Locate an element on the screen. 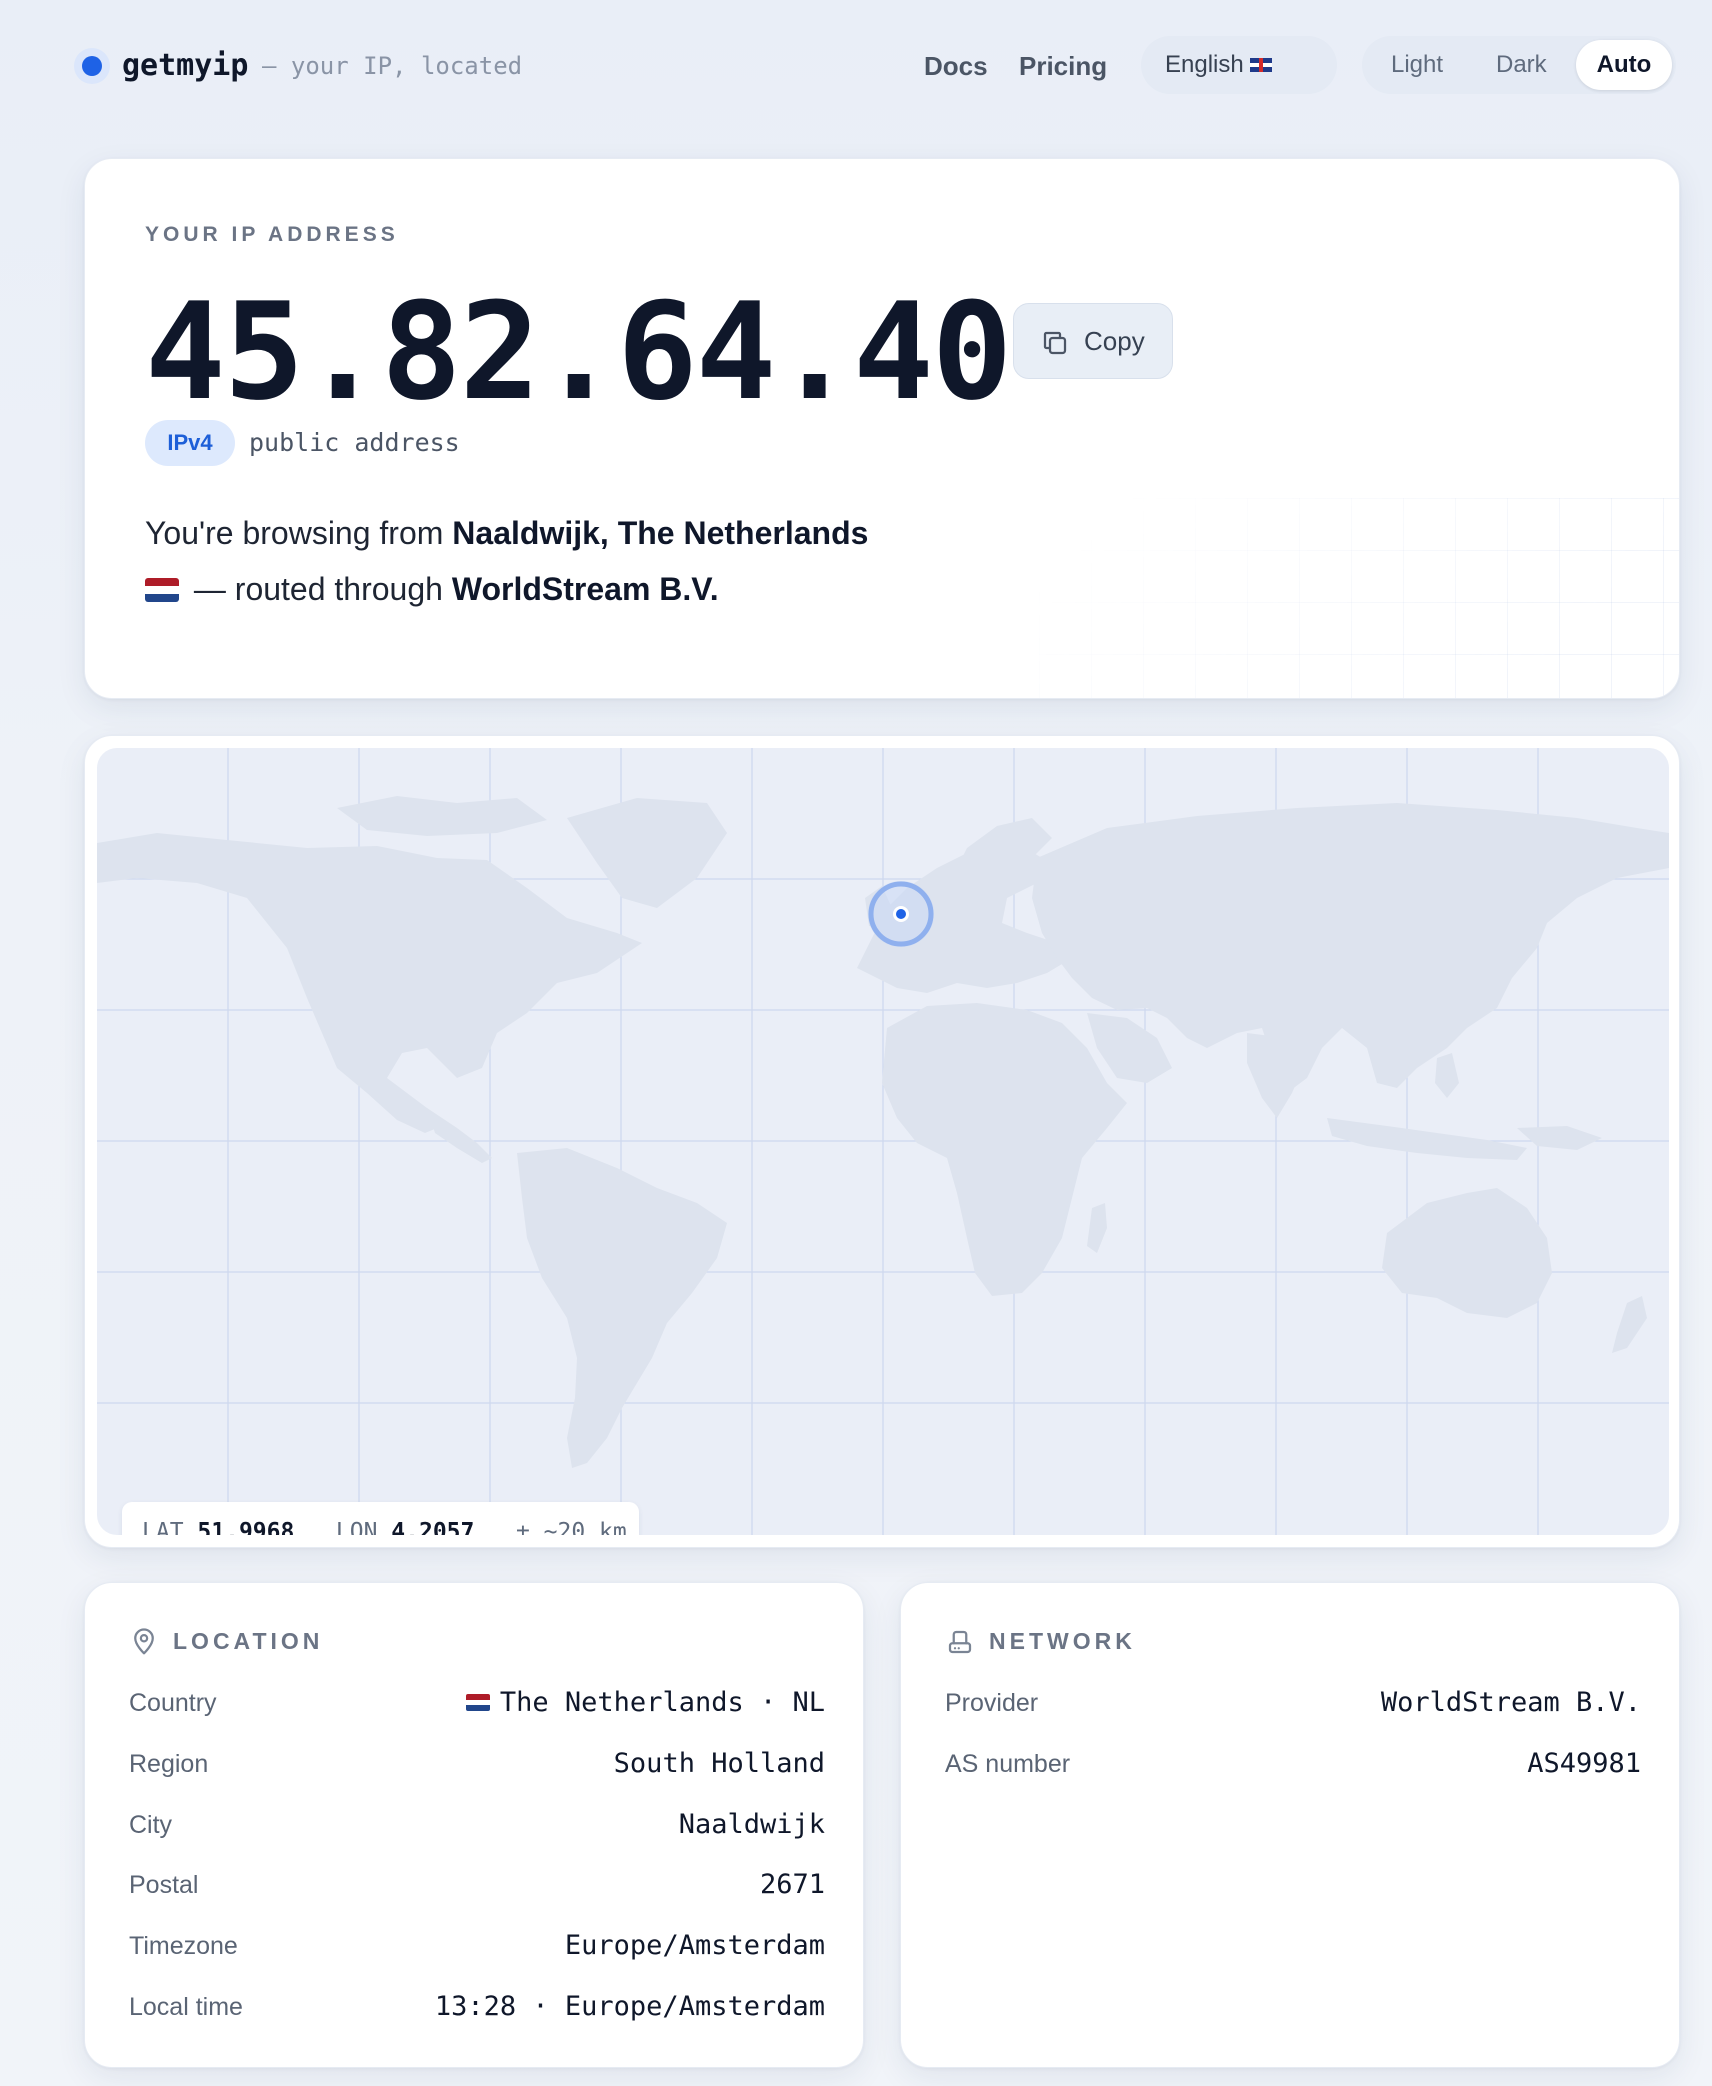 This screenshot has width=1712, height=2086. language-selector: English is located at coordinates (1239, 65).